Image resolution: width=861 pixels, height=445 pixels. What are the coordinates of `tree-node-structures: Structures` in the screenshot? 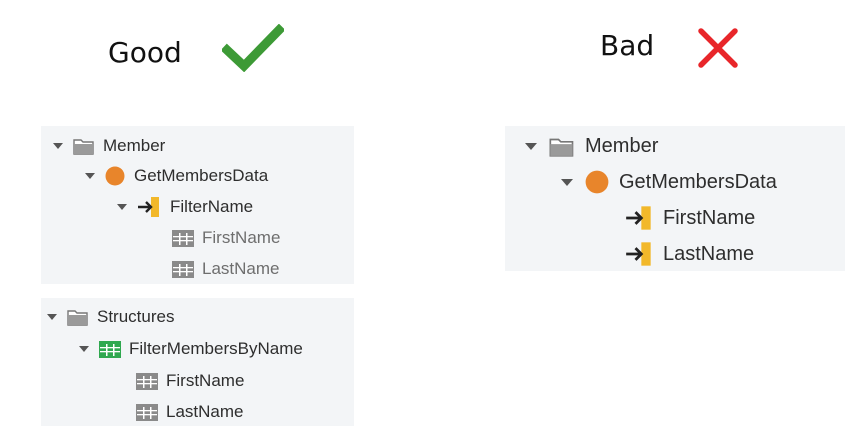 It's located at (110, 317).